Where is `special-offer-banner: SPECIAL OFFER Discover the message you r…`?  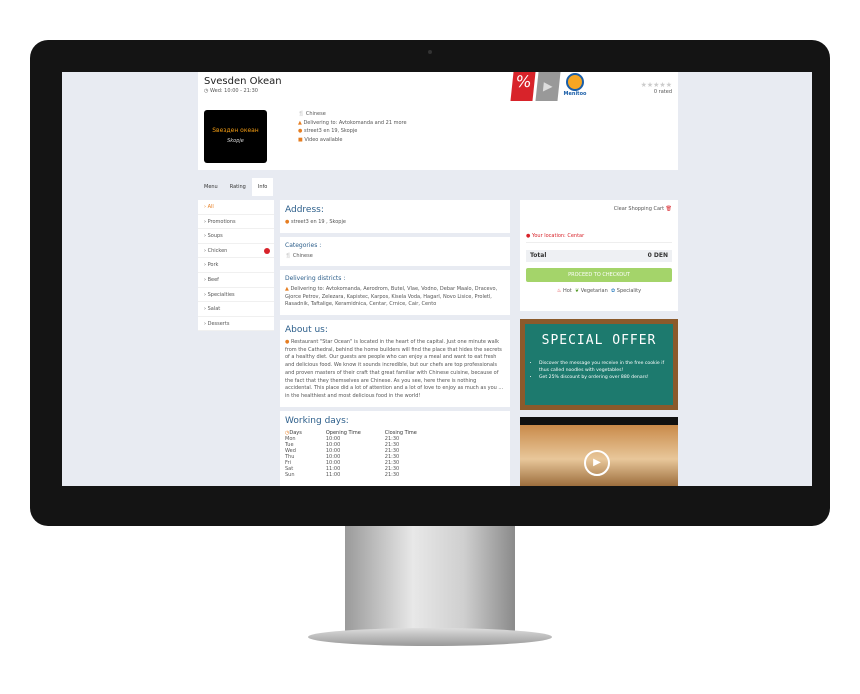
special-offer-banner: SPECIAL OFFER Discover the message you r… is located at coordinates (599, 364).